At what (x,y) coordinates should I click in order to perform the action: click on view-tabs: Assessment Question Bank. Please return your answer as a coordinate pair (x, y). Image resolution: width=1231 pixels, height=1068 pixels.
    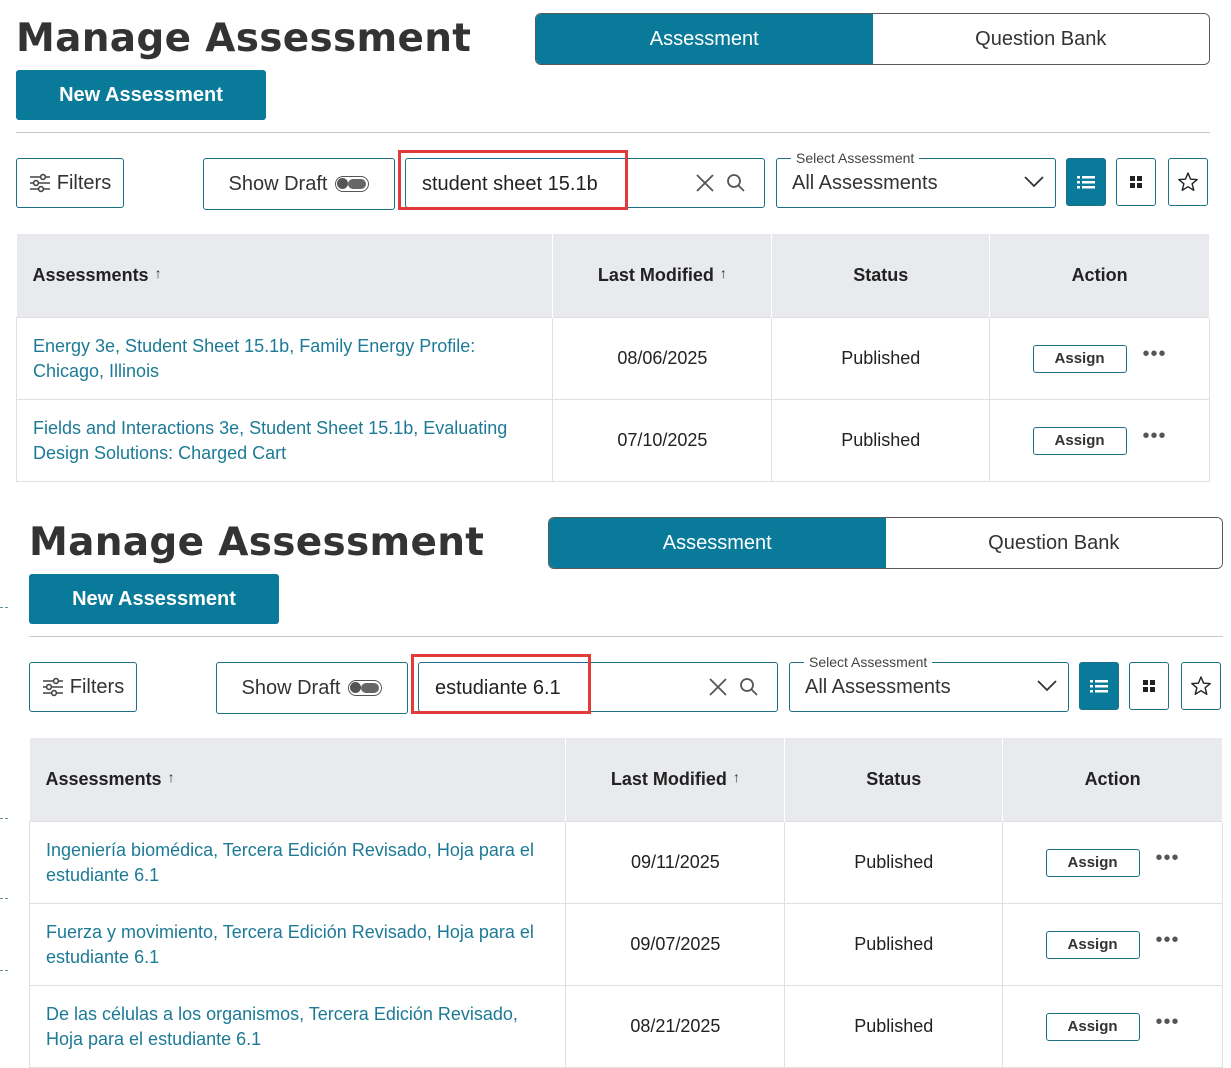
    Looking at the image, I should click on (885, 543).